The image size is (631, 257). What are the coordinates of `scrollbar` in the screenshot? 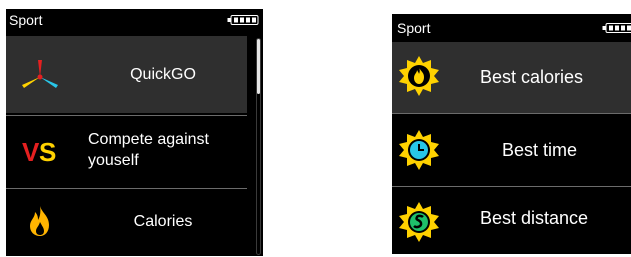 It's located at (258, 146).